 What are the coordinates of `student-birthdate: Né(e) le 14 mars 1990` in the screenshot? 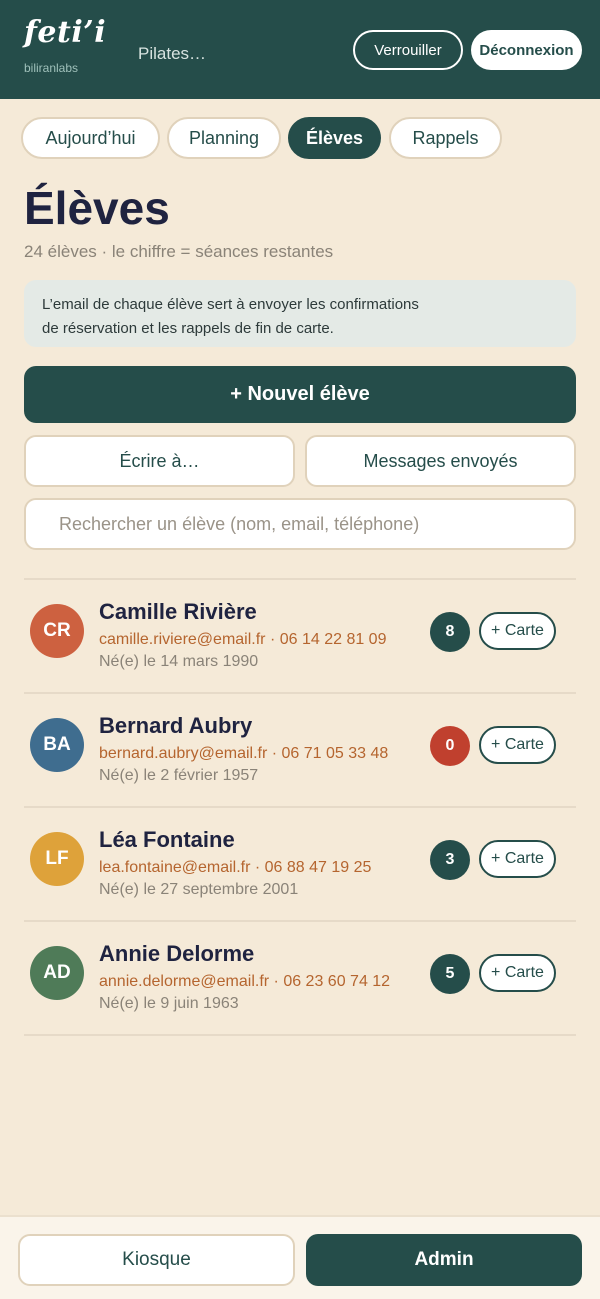 It's located at (179, 661).